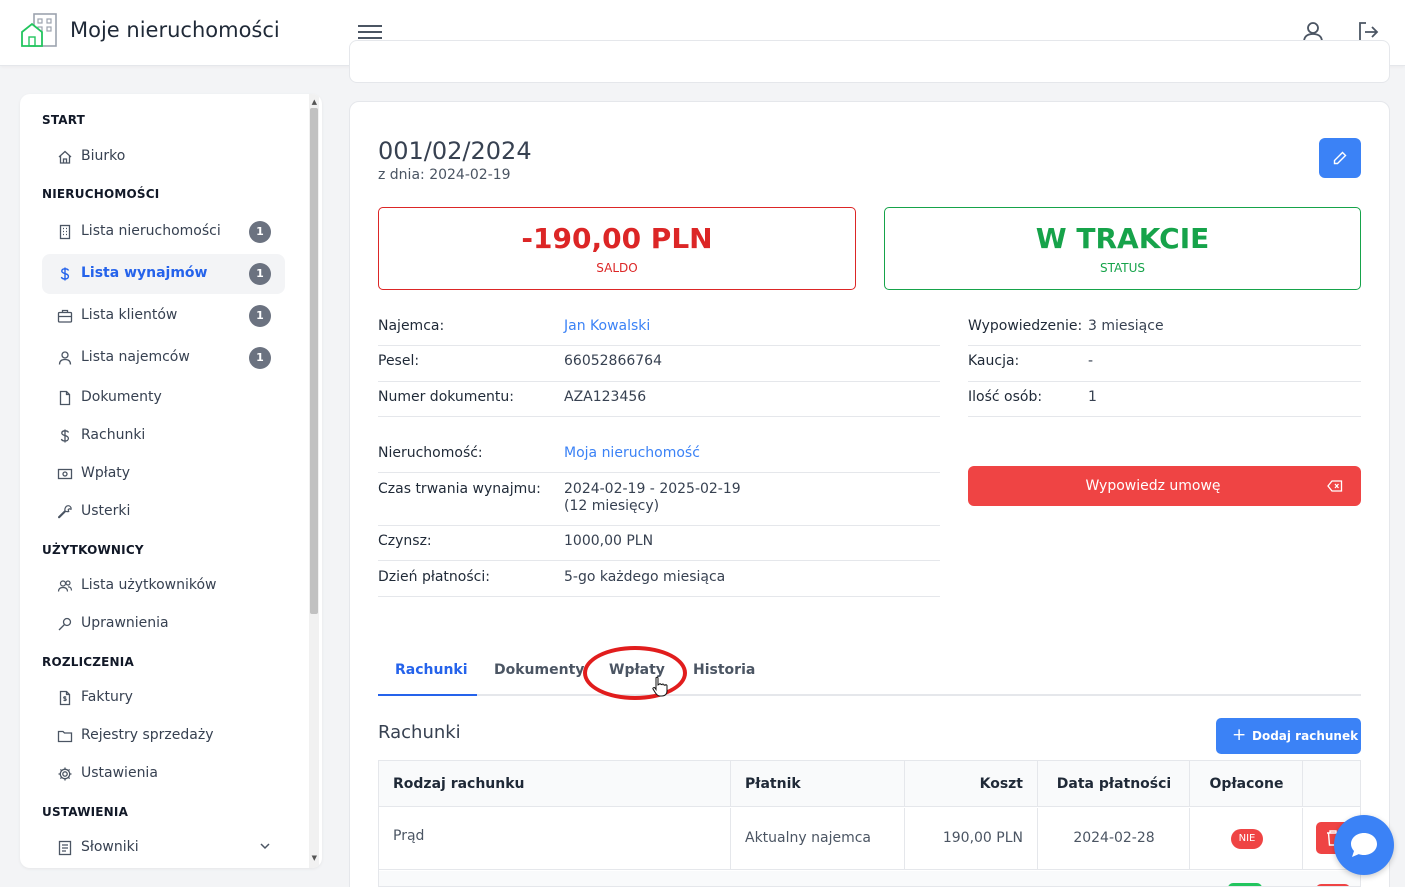 The width and height of the screenshot is (1405, 887). Describe the element at coordinates (632, 453) in the screenshot. I see `property-link: Moja nieruchomość` at that location.